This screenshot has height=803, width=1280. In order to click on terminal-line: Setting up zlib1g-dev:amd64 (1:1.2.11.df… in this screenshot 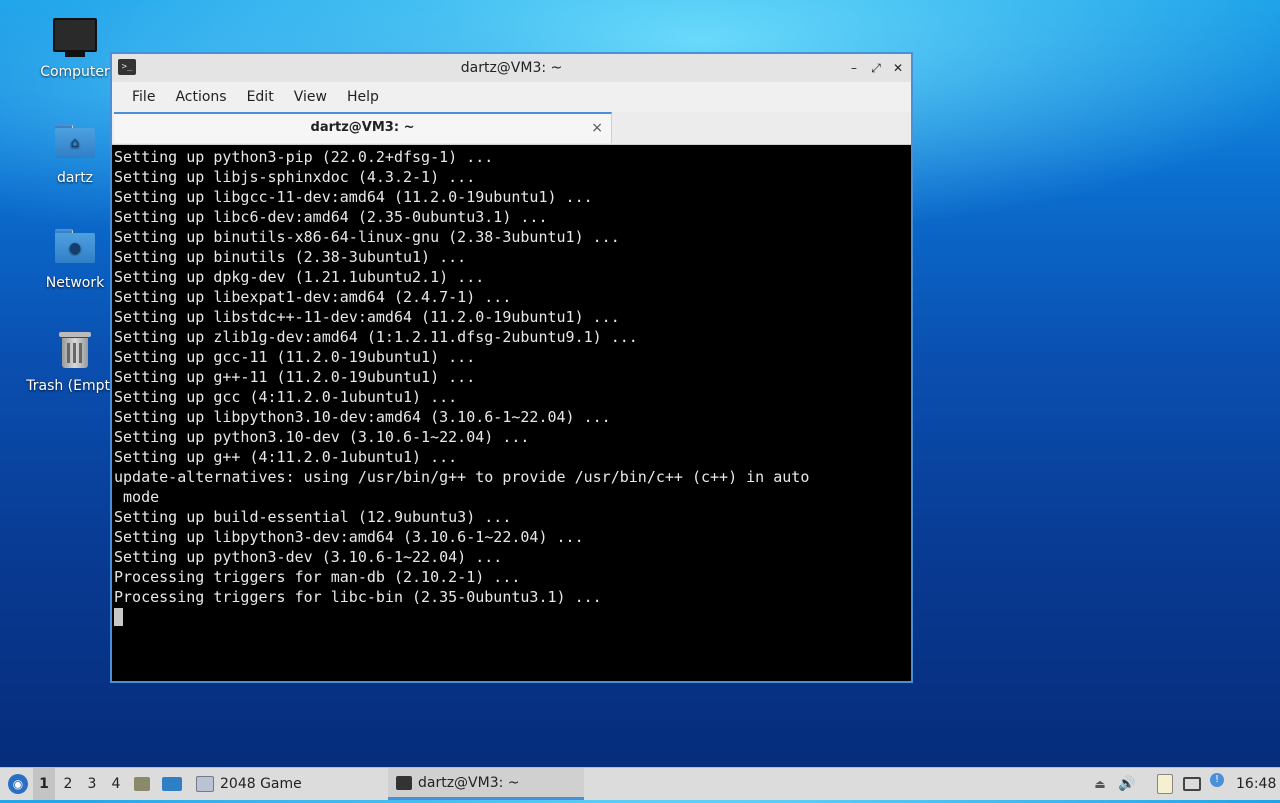, I will do `click(376, 337)`.